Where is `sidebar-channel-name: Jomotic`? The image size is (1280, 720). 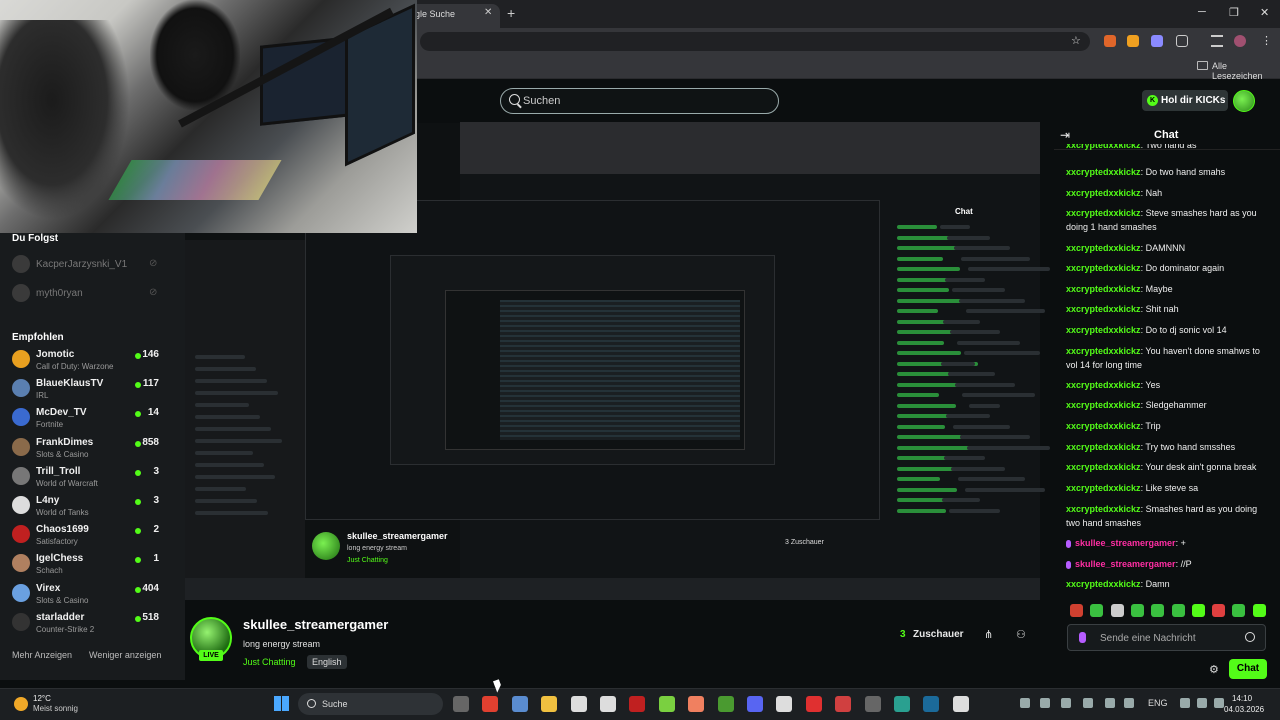 sidebar-channel-name: Jomotic is located at coordinates (55, 354).